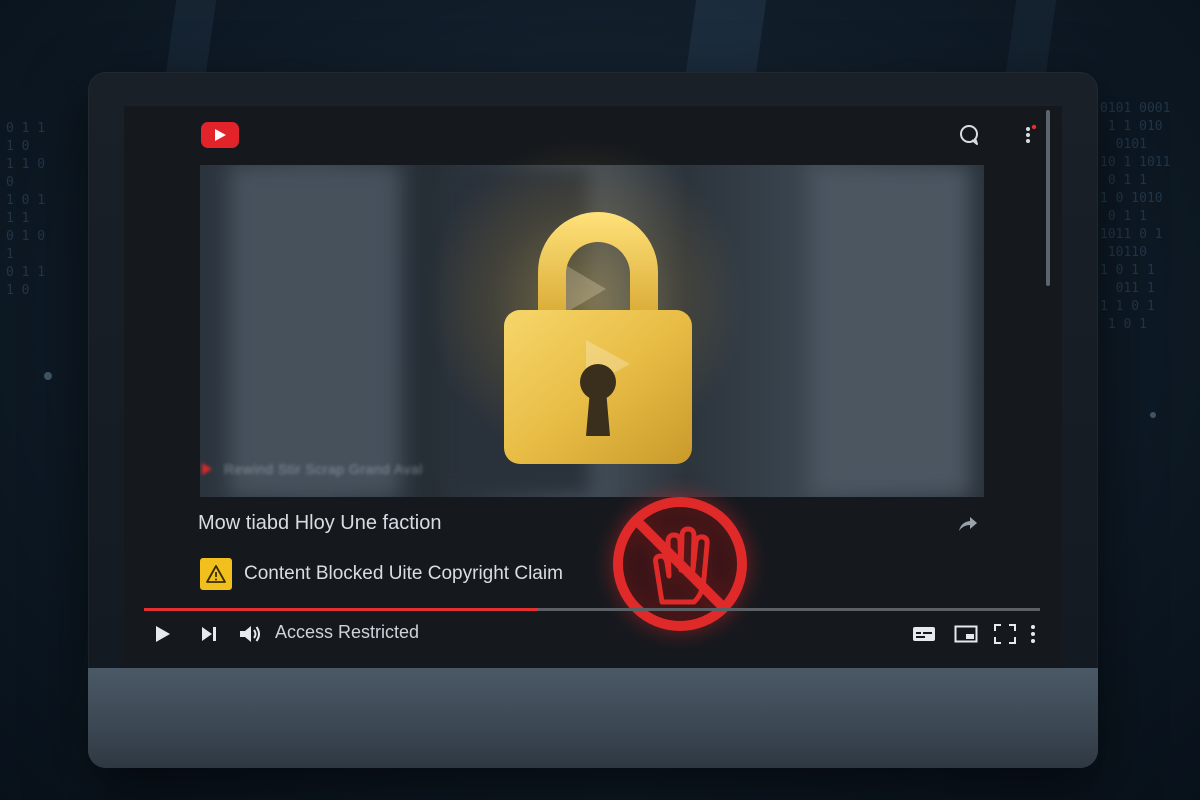  What do you see at coordinates (1033, 634) in the screenshot?
I see `player-more-icon` at bounding box center [1033, 634].